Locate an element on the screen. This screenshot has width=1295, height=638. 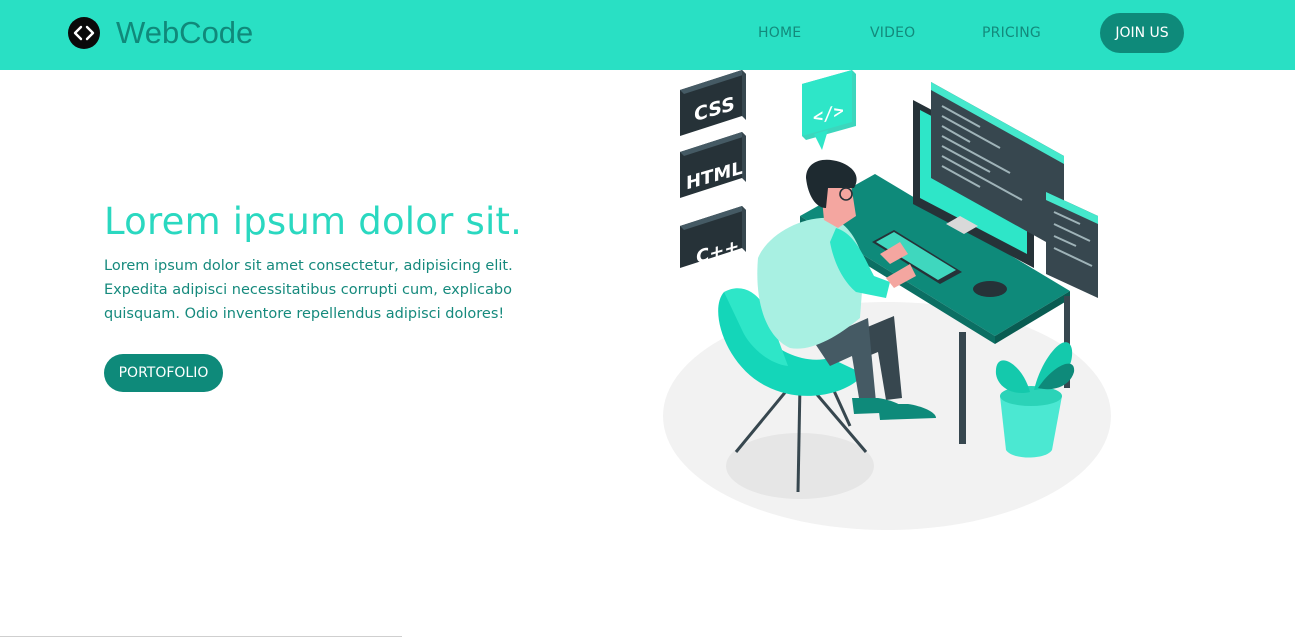
nav-home-link: HOME is located at coordinates (779, 33).